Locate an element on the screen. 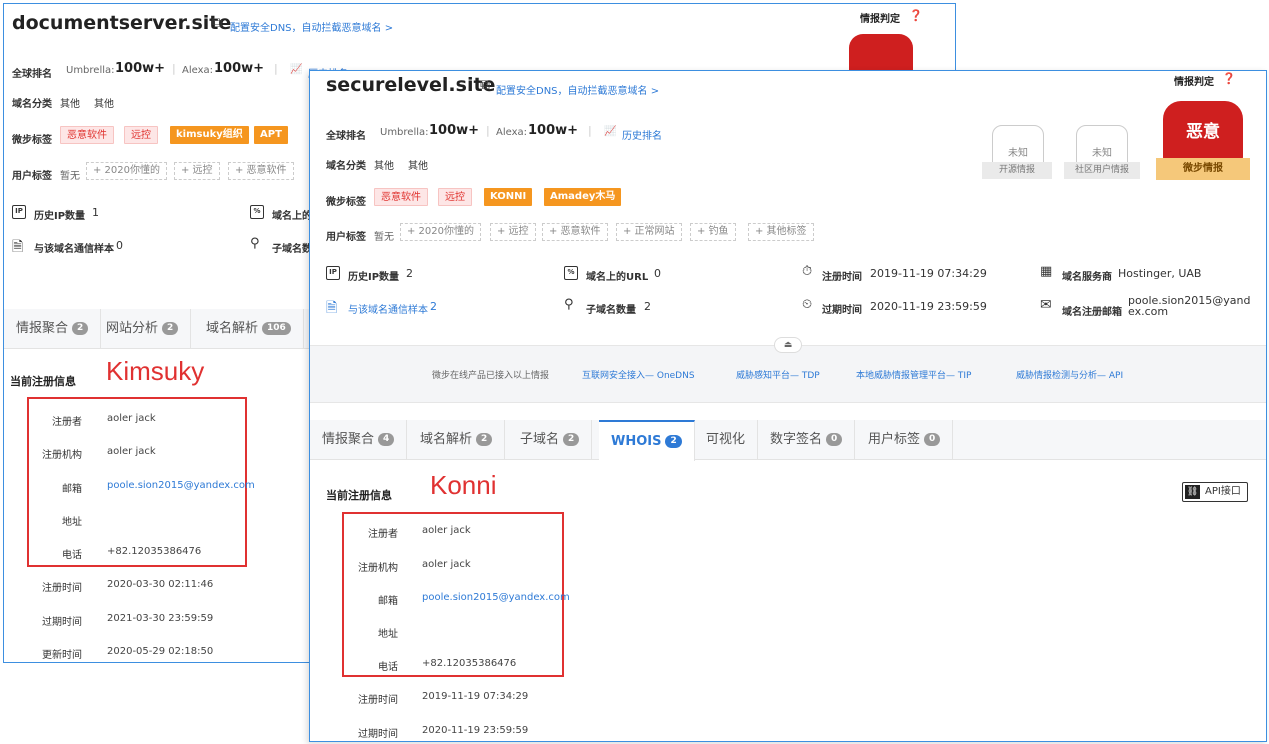 This screenshot has height=744, width=1269. promo-link-onedns: 互联网安全接入— OneDNS is located at coordinates (638, 374).